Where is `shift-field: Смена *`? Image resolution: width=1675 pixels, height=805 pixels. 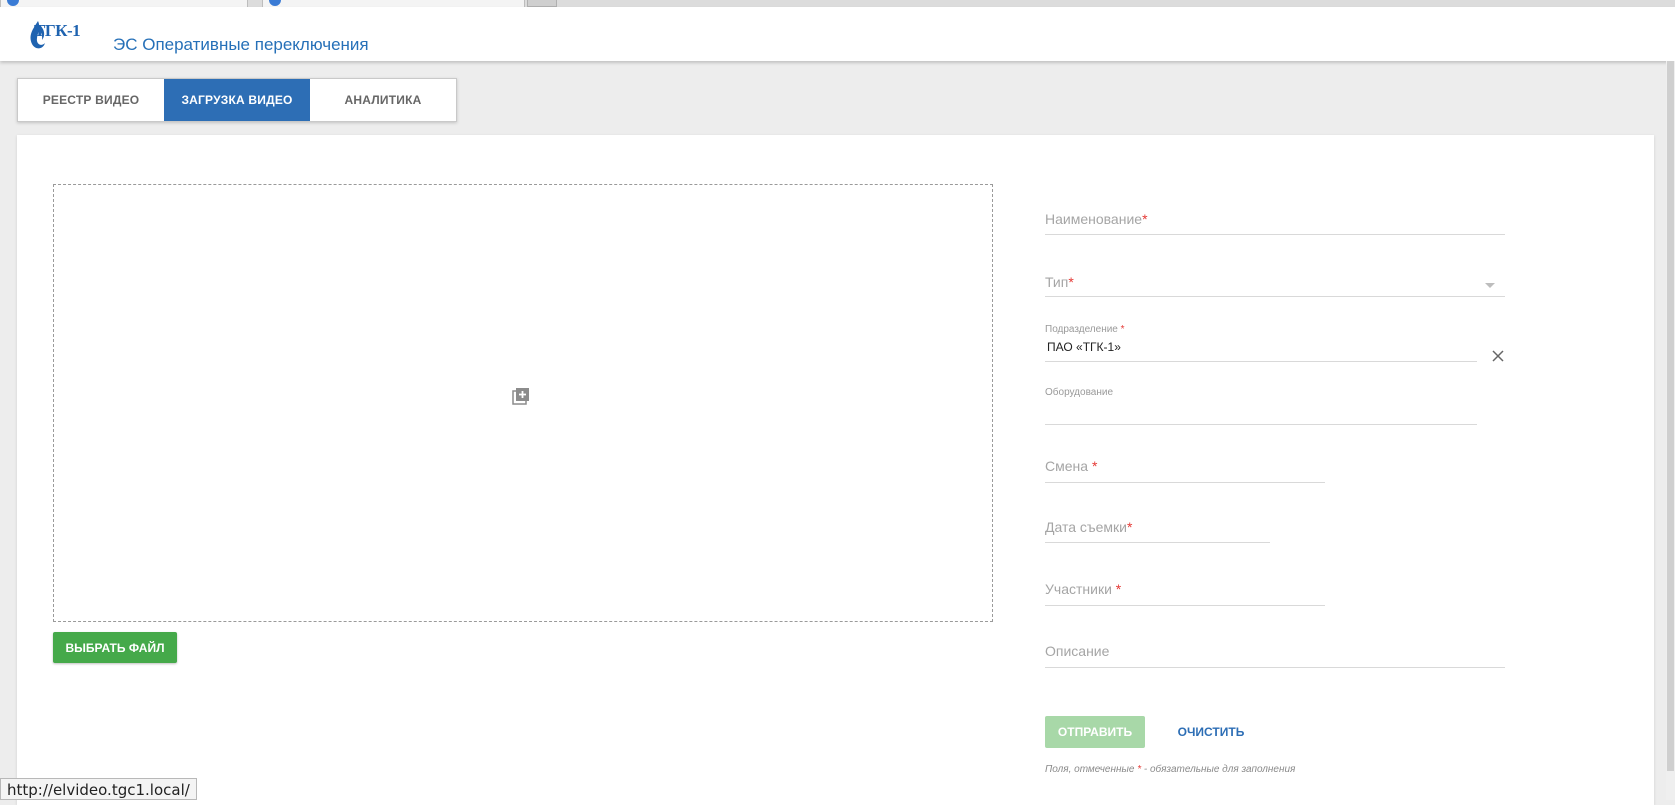 shift-field: Смена * is located at coordinates (1185, 468).